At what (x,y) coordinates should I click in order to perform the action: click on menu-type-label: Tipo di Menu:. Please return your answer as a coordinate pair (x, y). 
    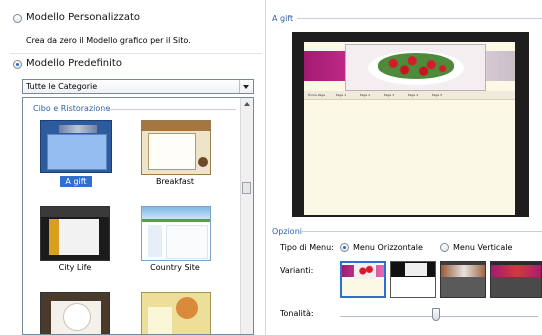
    Looking at the image, I should click on (307, 247).